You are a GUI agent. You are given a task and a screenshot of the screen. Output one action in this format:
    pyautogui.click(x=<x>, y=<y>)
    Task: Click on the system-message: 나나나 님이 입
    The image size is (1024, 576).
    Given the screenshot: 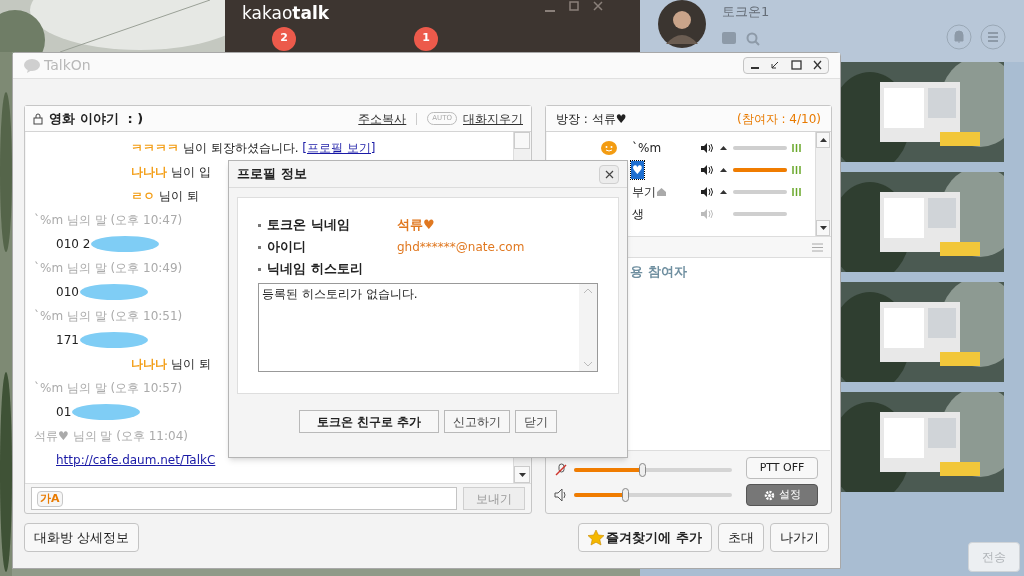 What is the action you would take?
    pyautogui.click(x=171, y=172)
    